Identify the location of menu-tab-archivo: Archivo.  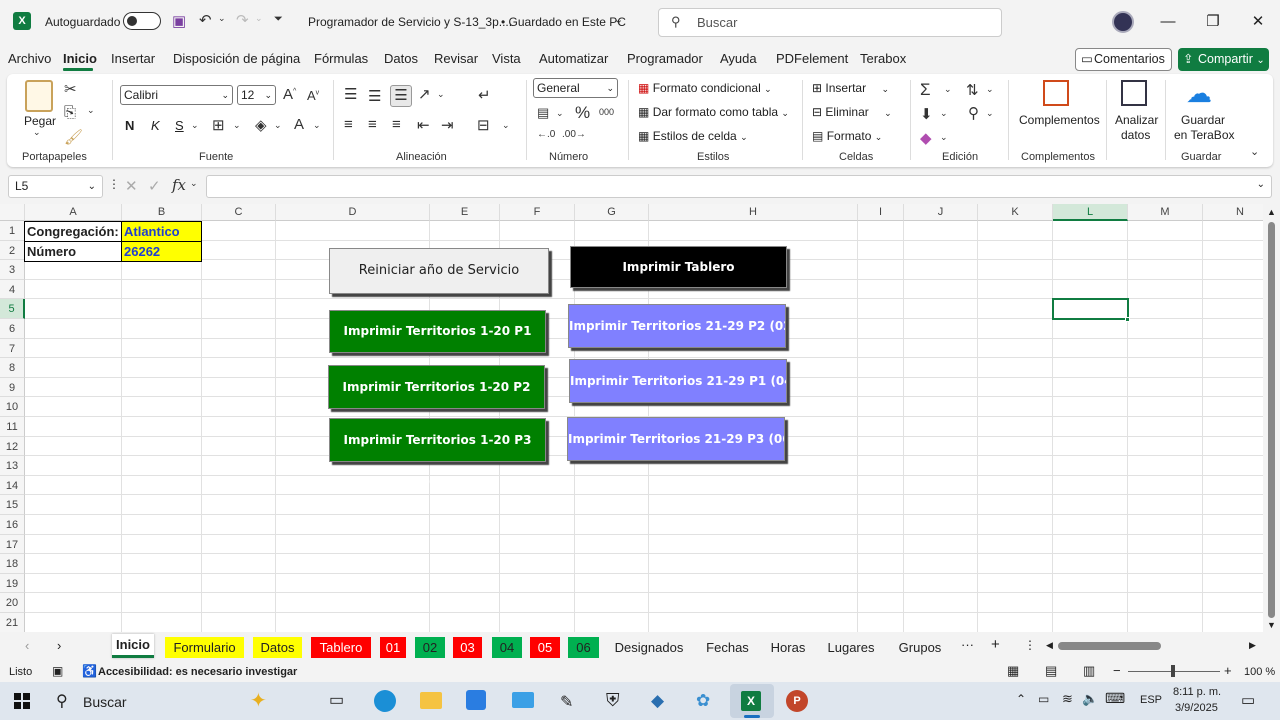
(29, 58).